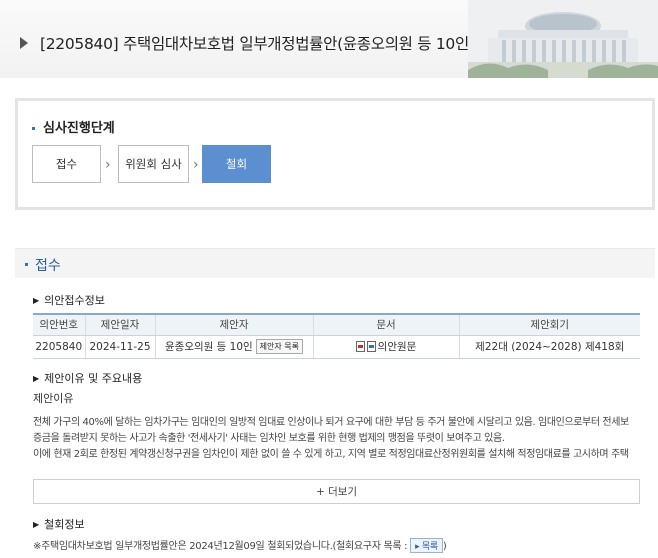  What do you see at coordinates (119, 324) in the screenshot?
I see `column-header-date: 제안일자` at bounding box center [119, 324].